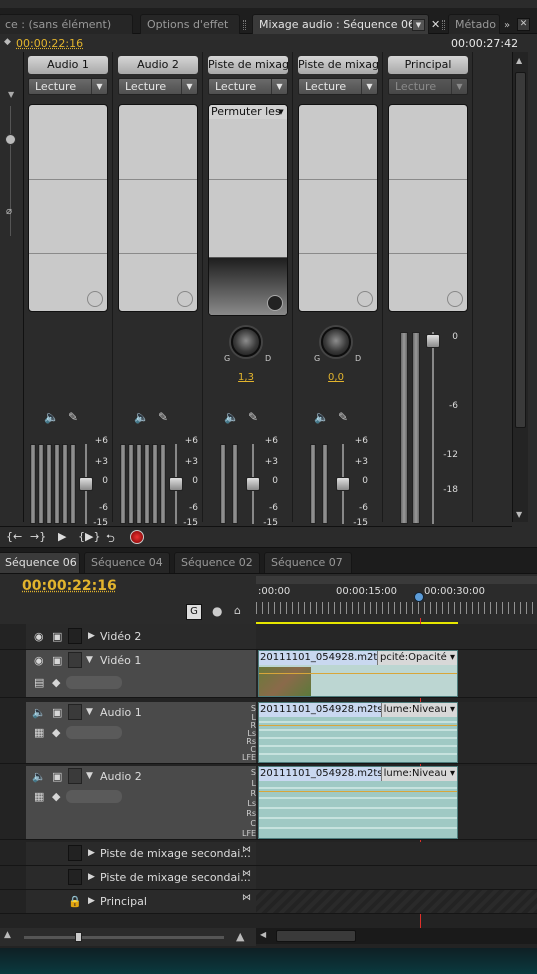 The image size is (537, 974). What do you see at coordinates (10, 139) in the screenshot?
I see `effects-icon` at bounding box center [10, 139].